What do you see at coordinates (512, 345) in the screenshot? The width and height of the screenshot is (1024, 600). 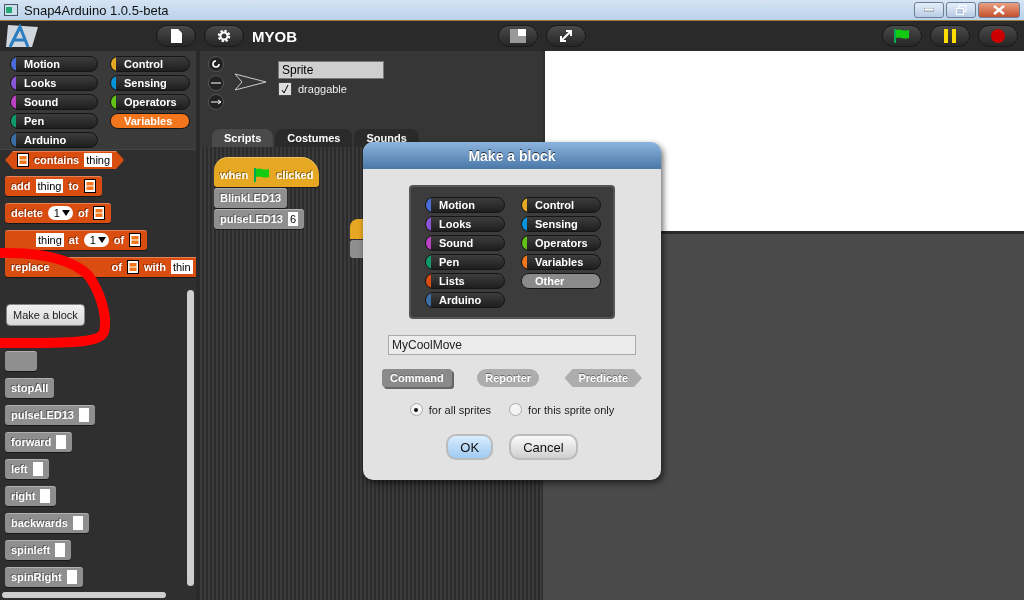 I see `block-name-field: MyCoolMove` at bounding box center [512, 345].